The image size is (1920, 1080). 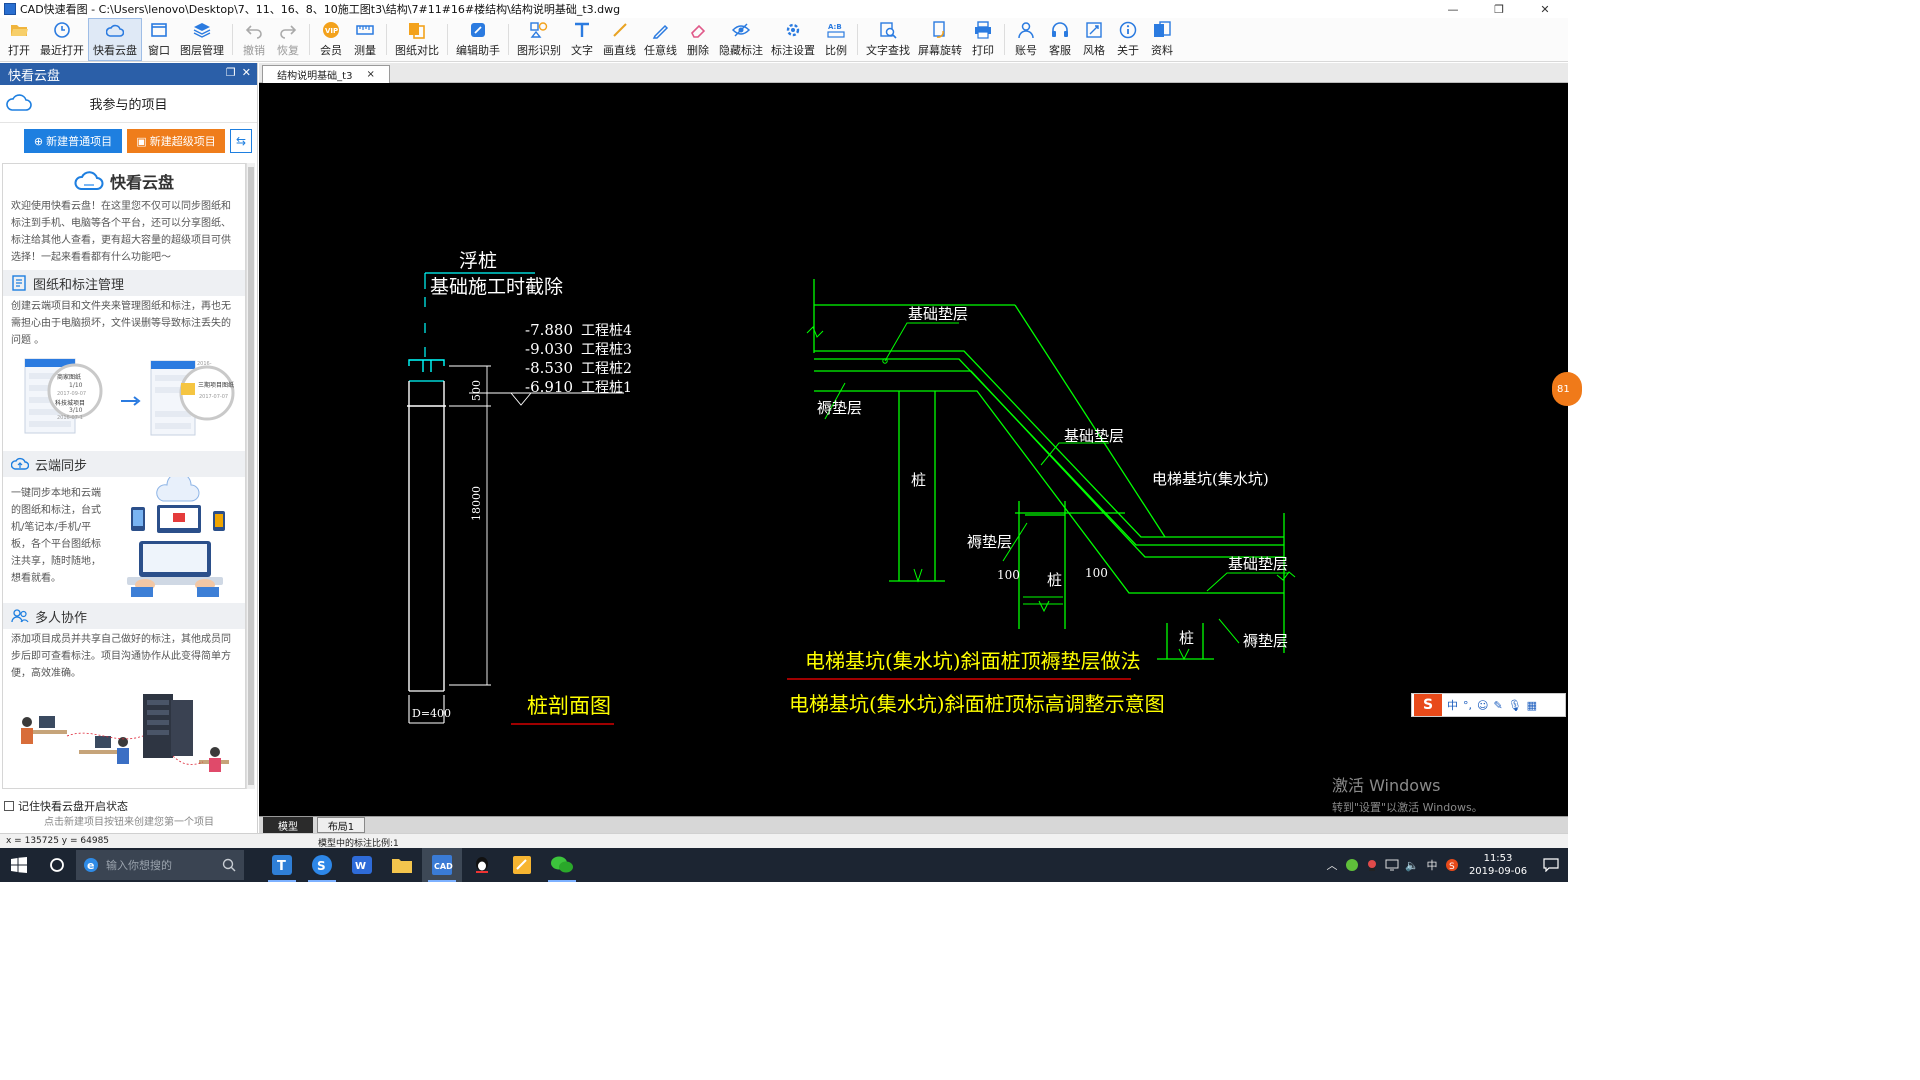 I want to click on taskbar-clock: 11:53 2019-09-06, so click(x=1498, y=865).